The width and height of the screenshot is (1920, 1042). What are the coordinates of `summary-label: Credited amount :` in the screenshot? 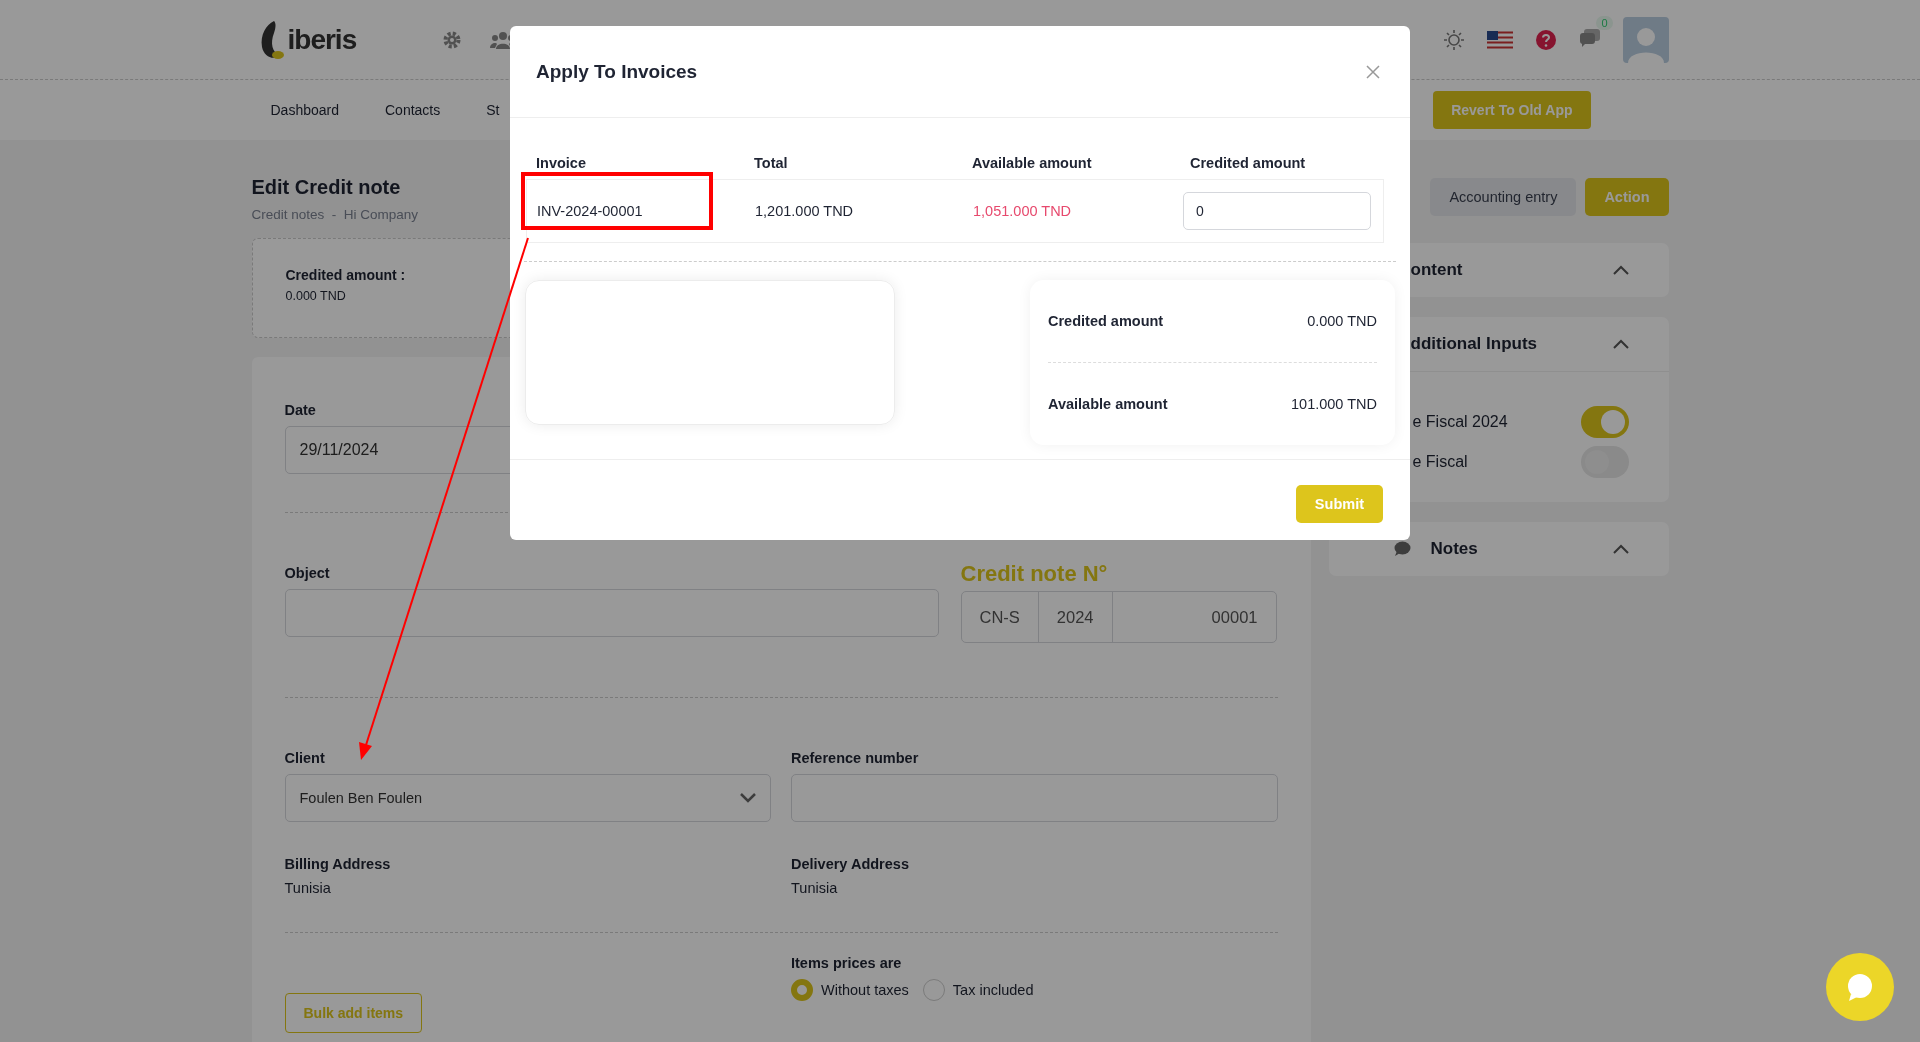 It's located at (345, 275).